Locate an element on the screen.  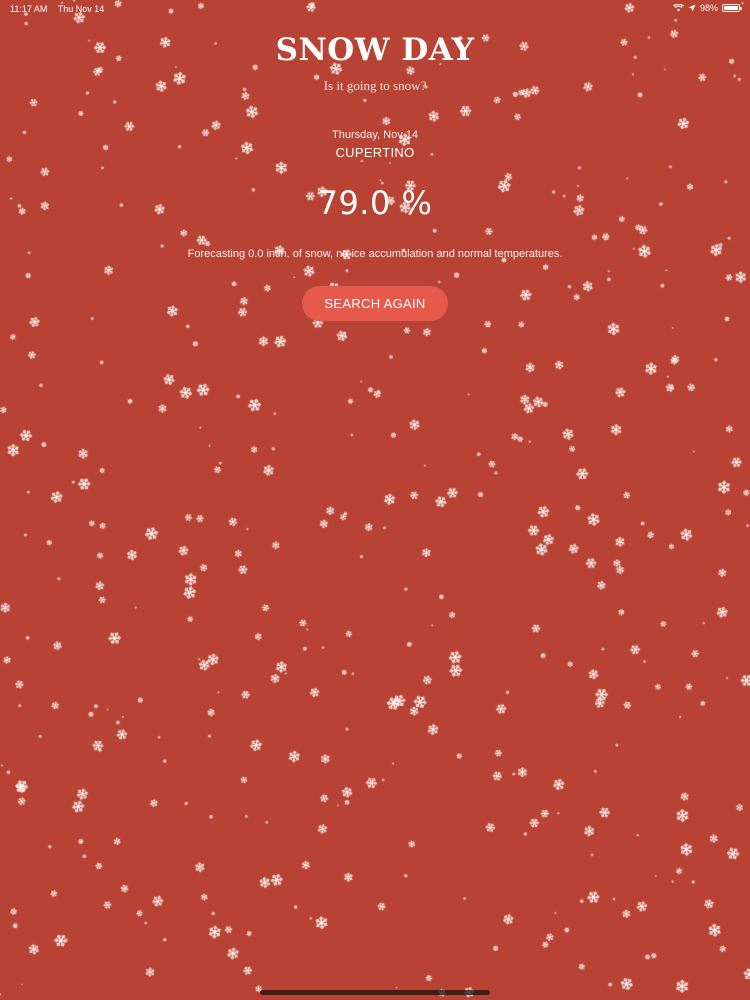
wifi-icon is located at coordinates (678, 8).